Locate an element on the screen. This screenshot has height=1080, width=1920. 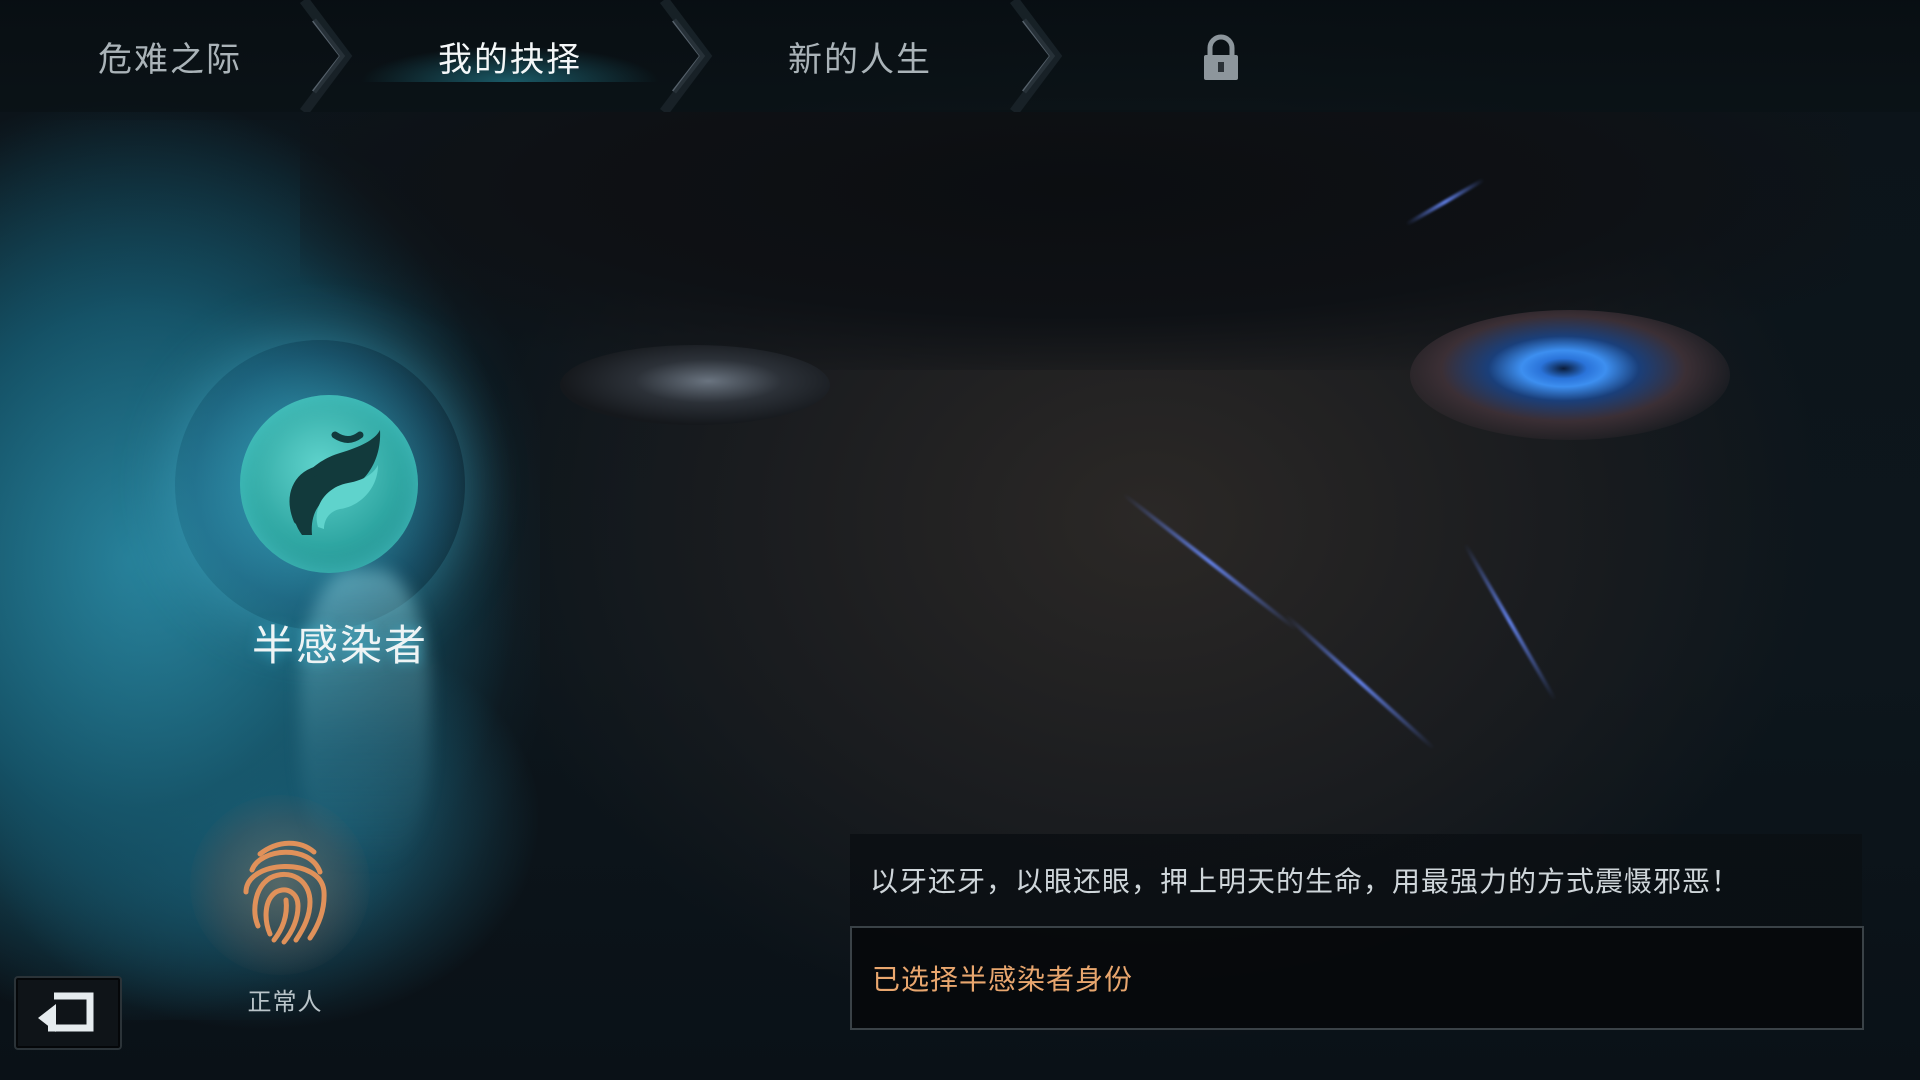
nav-step-label: 危难之际 is located at coordinates (170, 59).